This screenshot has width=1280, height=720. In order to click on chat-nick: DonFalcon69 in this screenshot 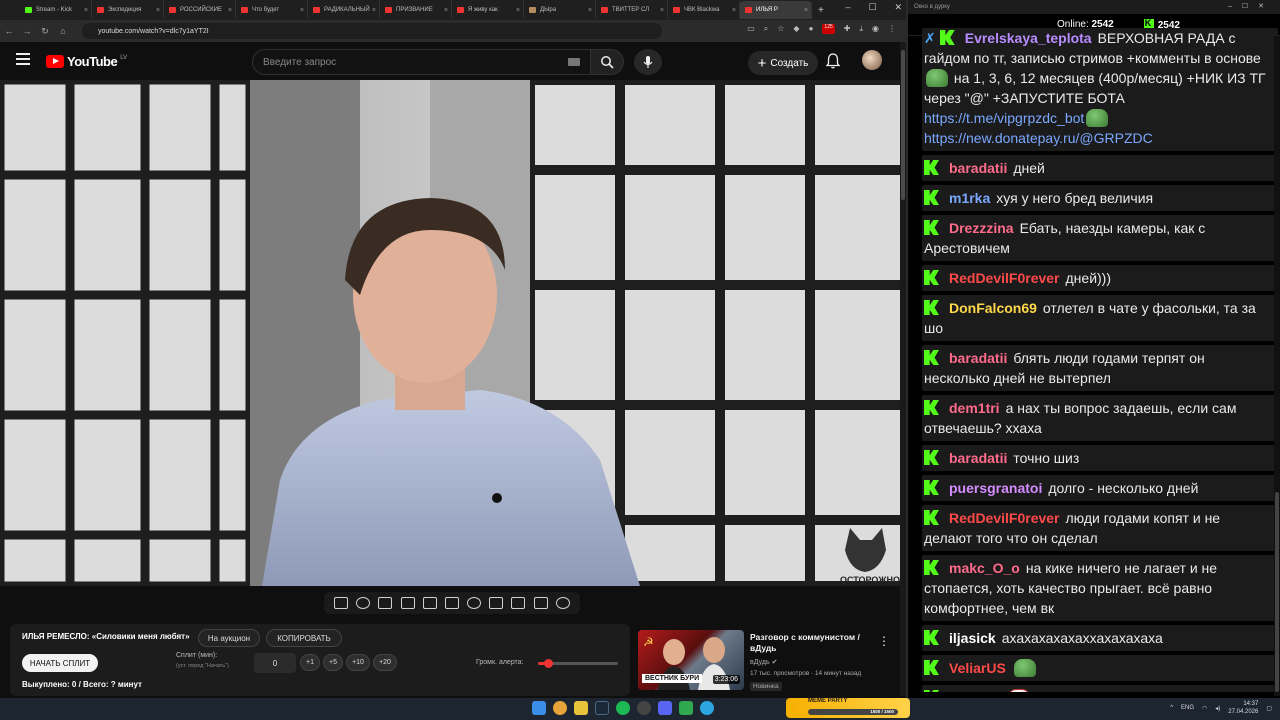, I will do `click(993, 308)`.